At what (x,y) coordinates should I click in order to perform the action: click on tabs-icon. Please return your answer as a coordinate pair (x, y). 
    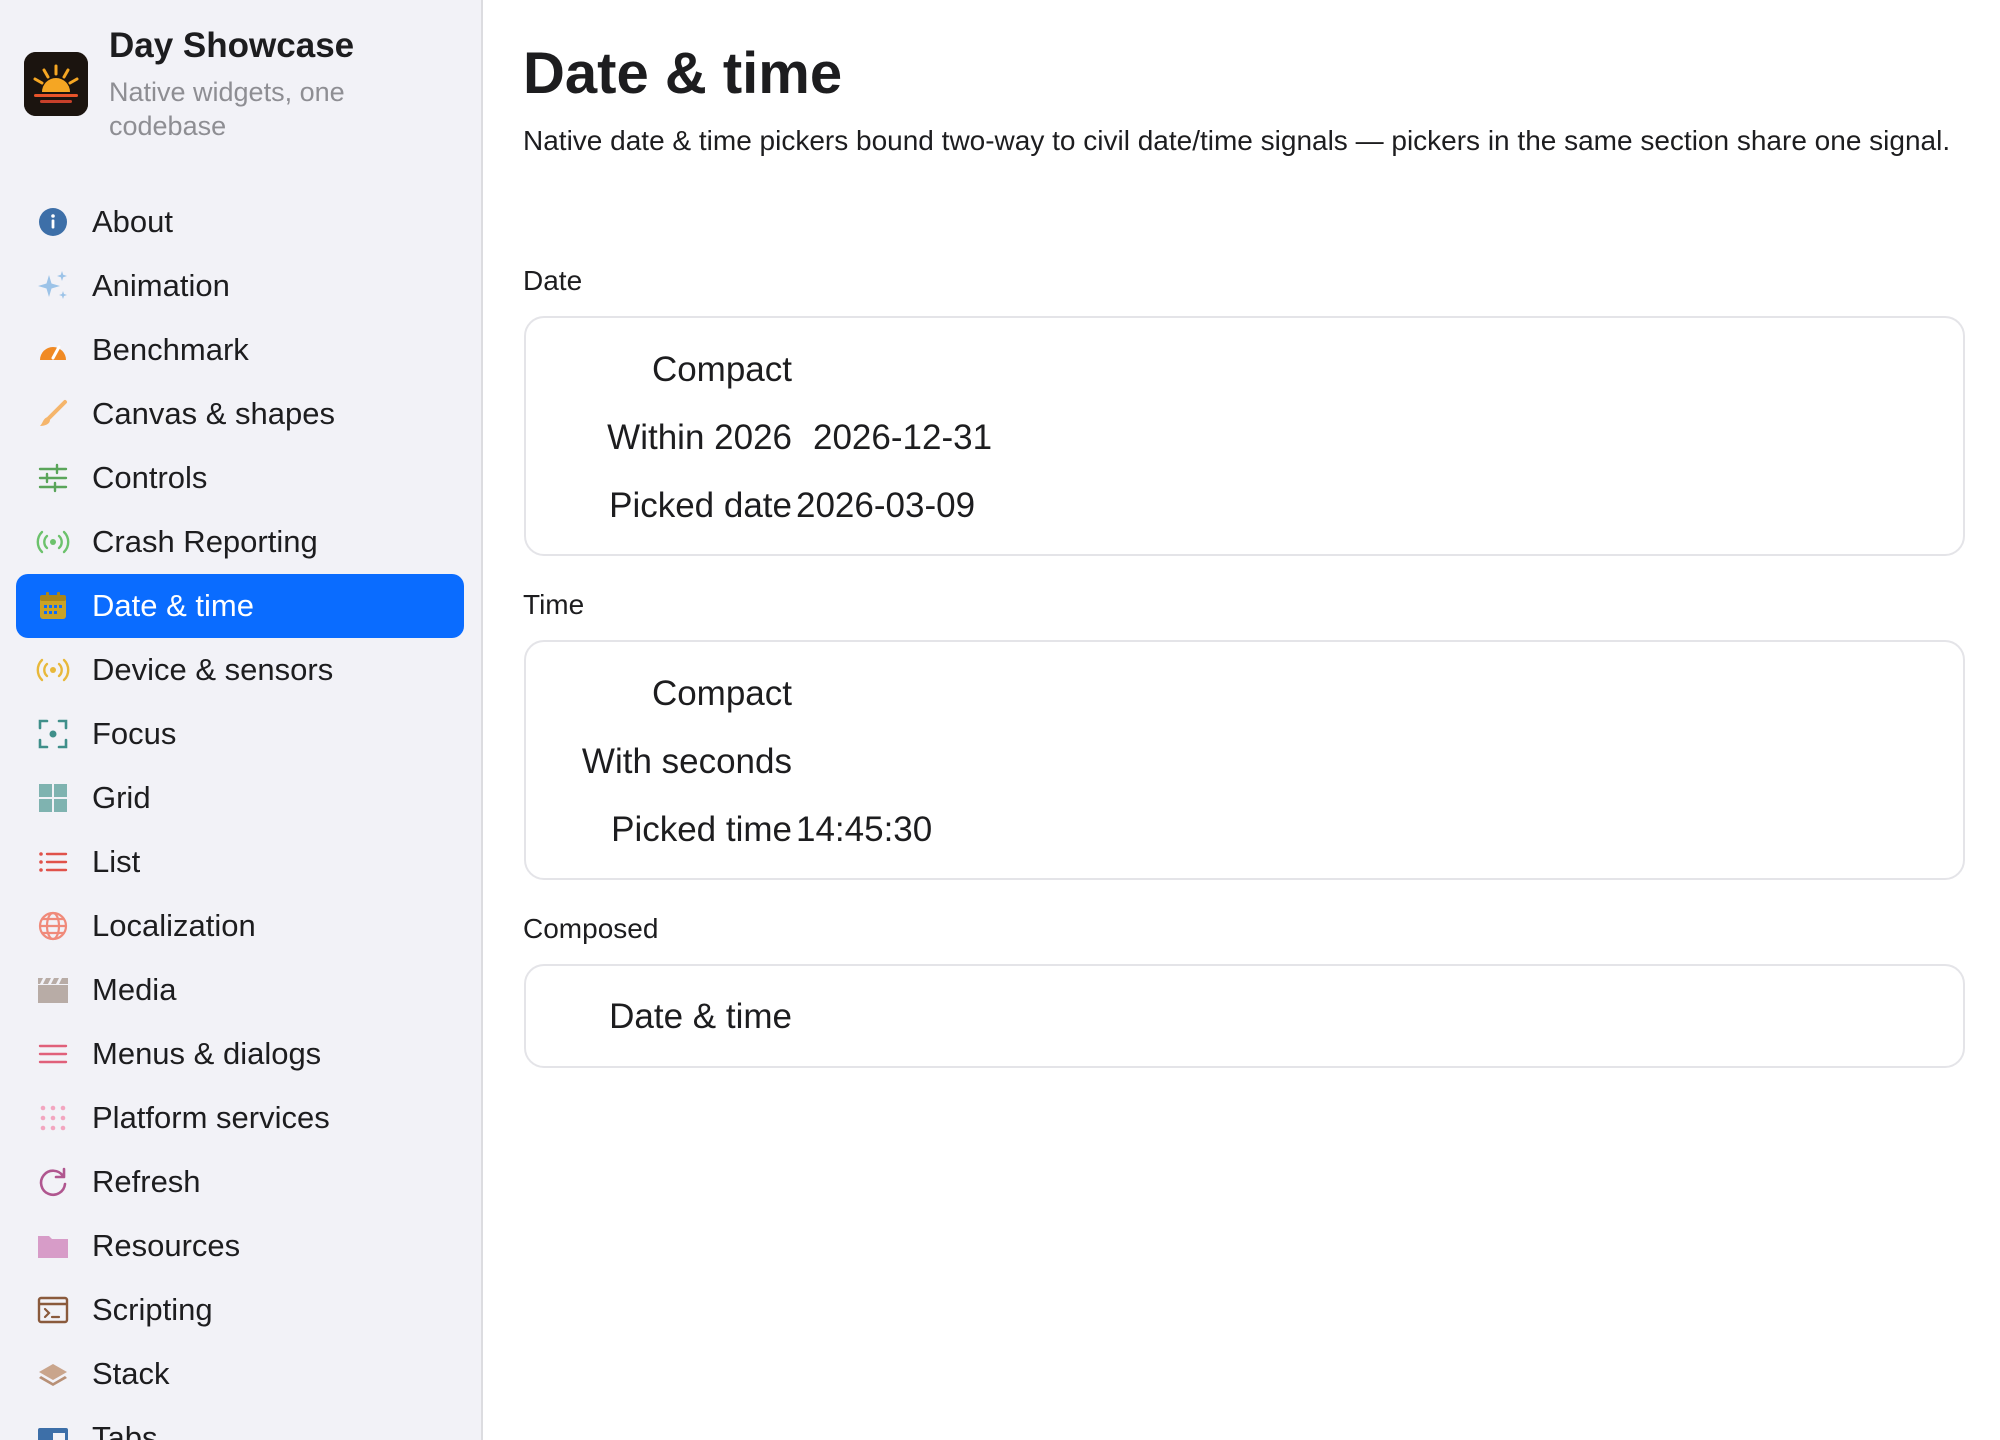
    Looking at the image, I should click on (53, 1430).